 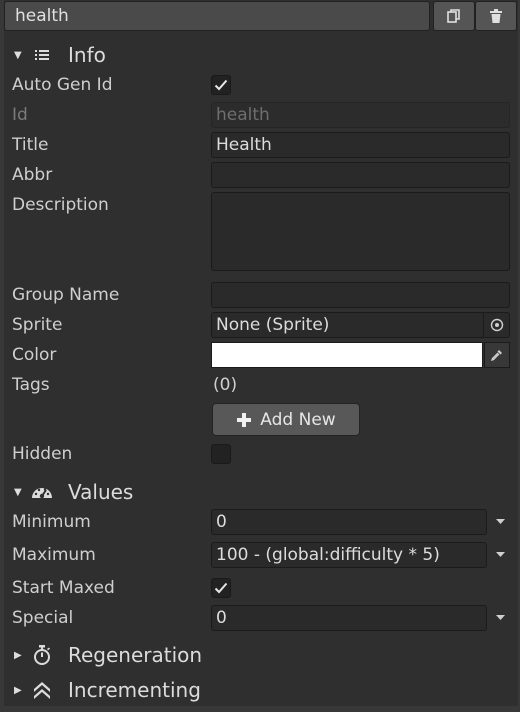 What do you see at coordinates (42, 492) in the screenshot?
I see `gauge-icon` at bounding box center [42, 492].